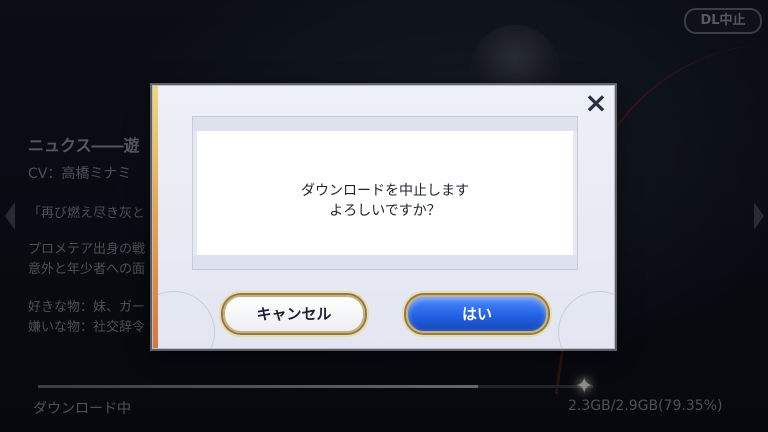 The image size is (768, 432). I want to click on dialog-message-line1: ダウンロードを中止します, so click(385, 191).